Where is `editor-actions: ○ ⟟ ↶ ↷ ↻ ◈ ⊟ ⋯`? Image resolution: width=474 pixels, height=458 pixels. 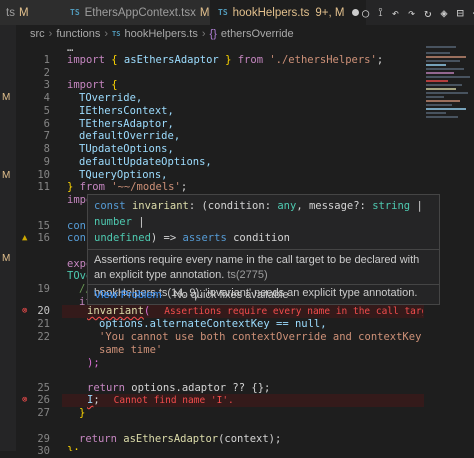
editor-actions: ○ ⟟ ↶ ↷ ↻ ◈ ⊟ ⋯ is located at coordinates (418, 12).